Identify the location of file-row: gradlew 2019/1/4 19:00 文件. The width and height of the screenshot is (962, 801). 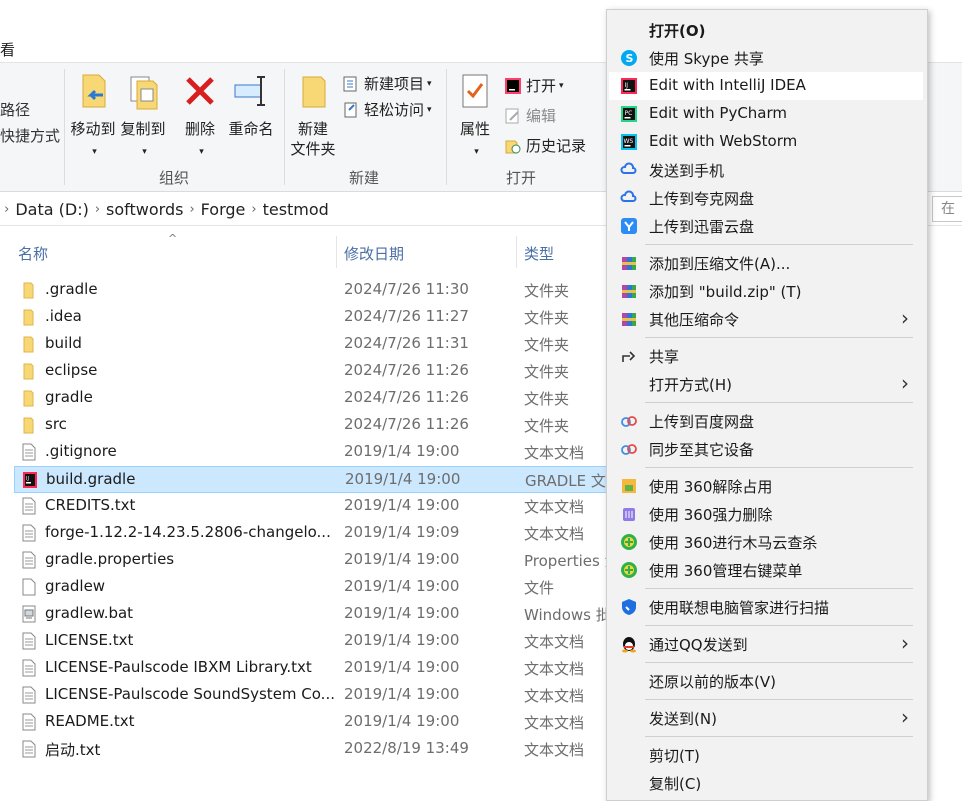
(314, 587).